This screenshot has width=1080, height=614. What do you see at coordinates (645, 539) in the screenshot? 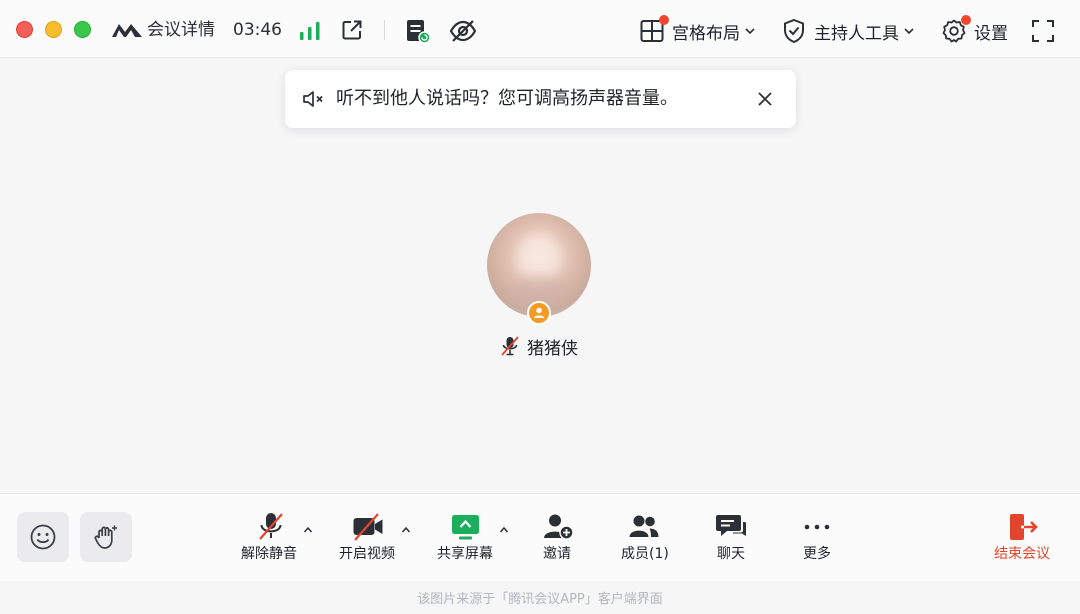
I see `members-button: 成员(1)` at bounding box center [645, 539].